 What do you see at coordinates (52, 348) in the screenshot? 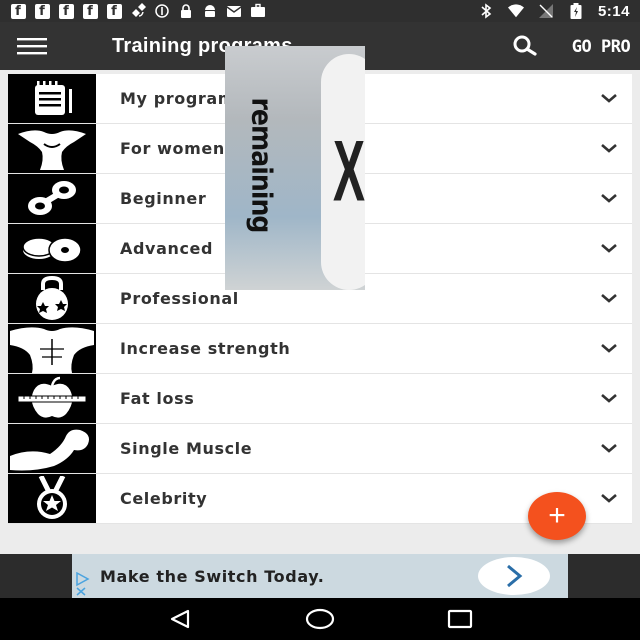
I see `torso-icon` at bounding box center [52, 348].